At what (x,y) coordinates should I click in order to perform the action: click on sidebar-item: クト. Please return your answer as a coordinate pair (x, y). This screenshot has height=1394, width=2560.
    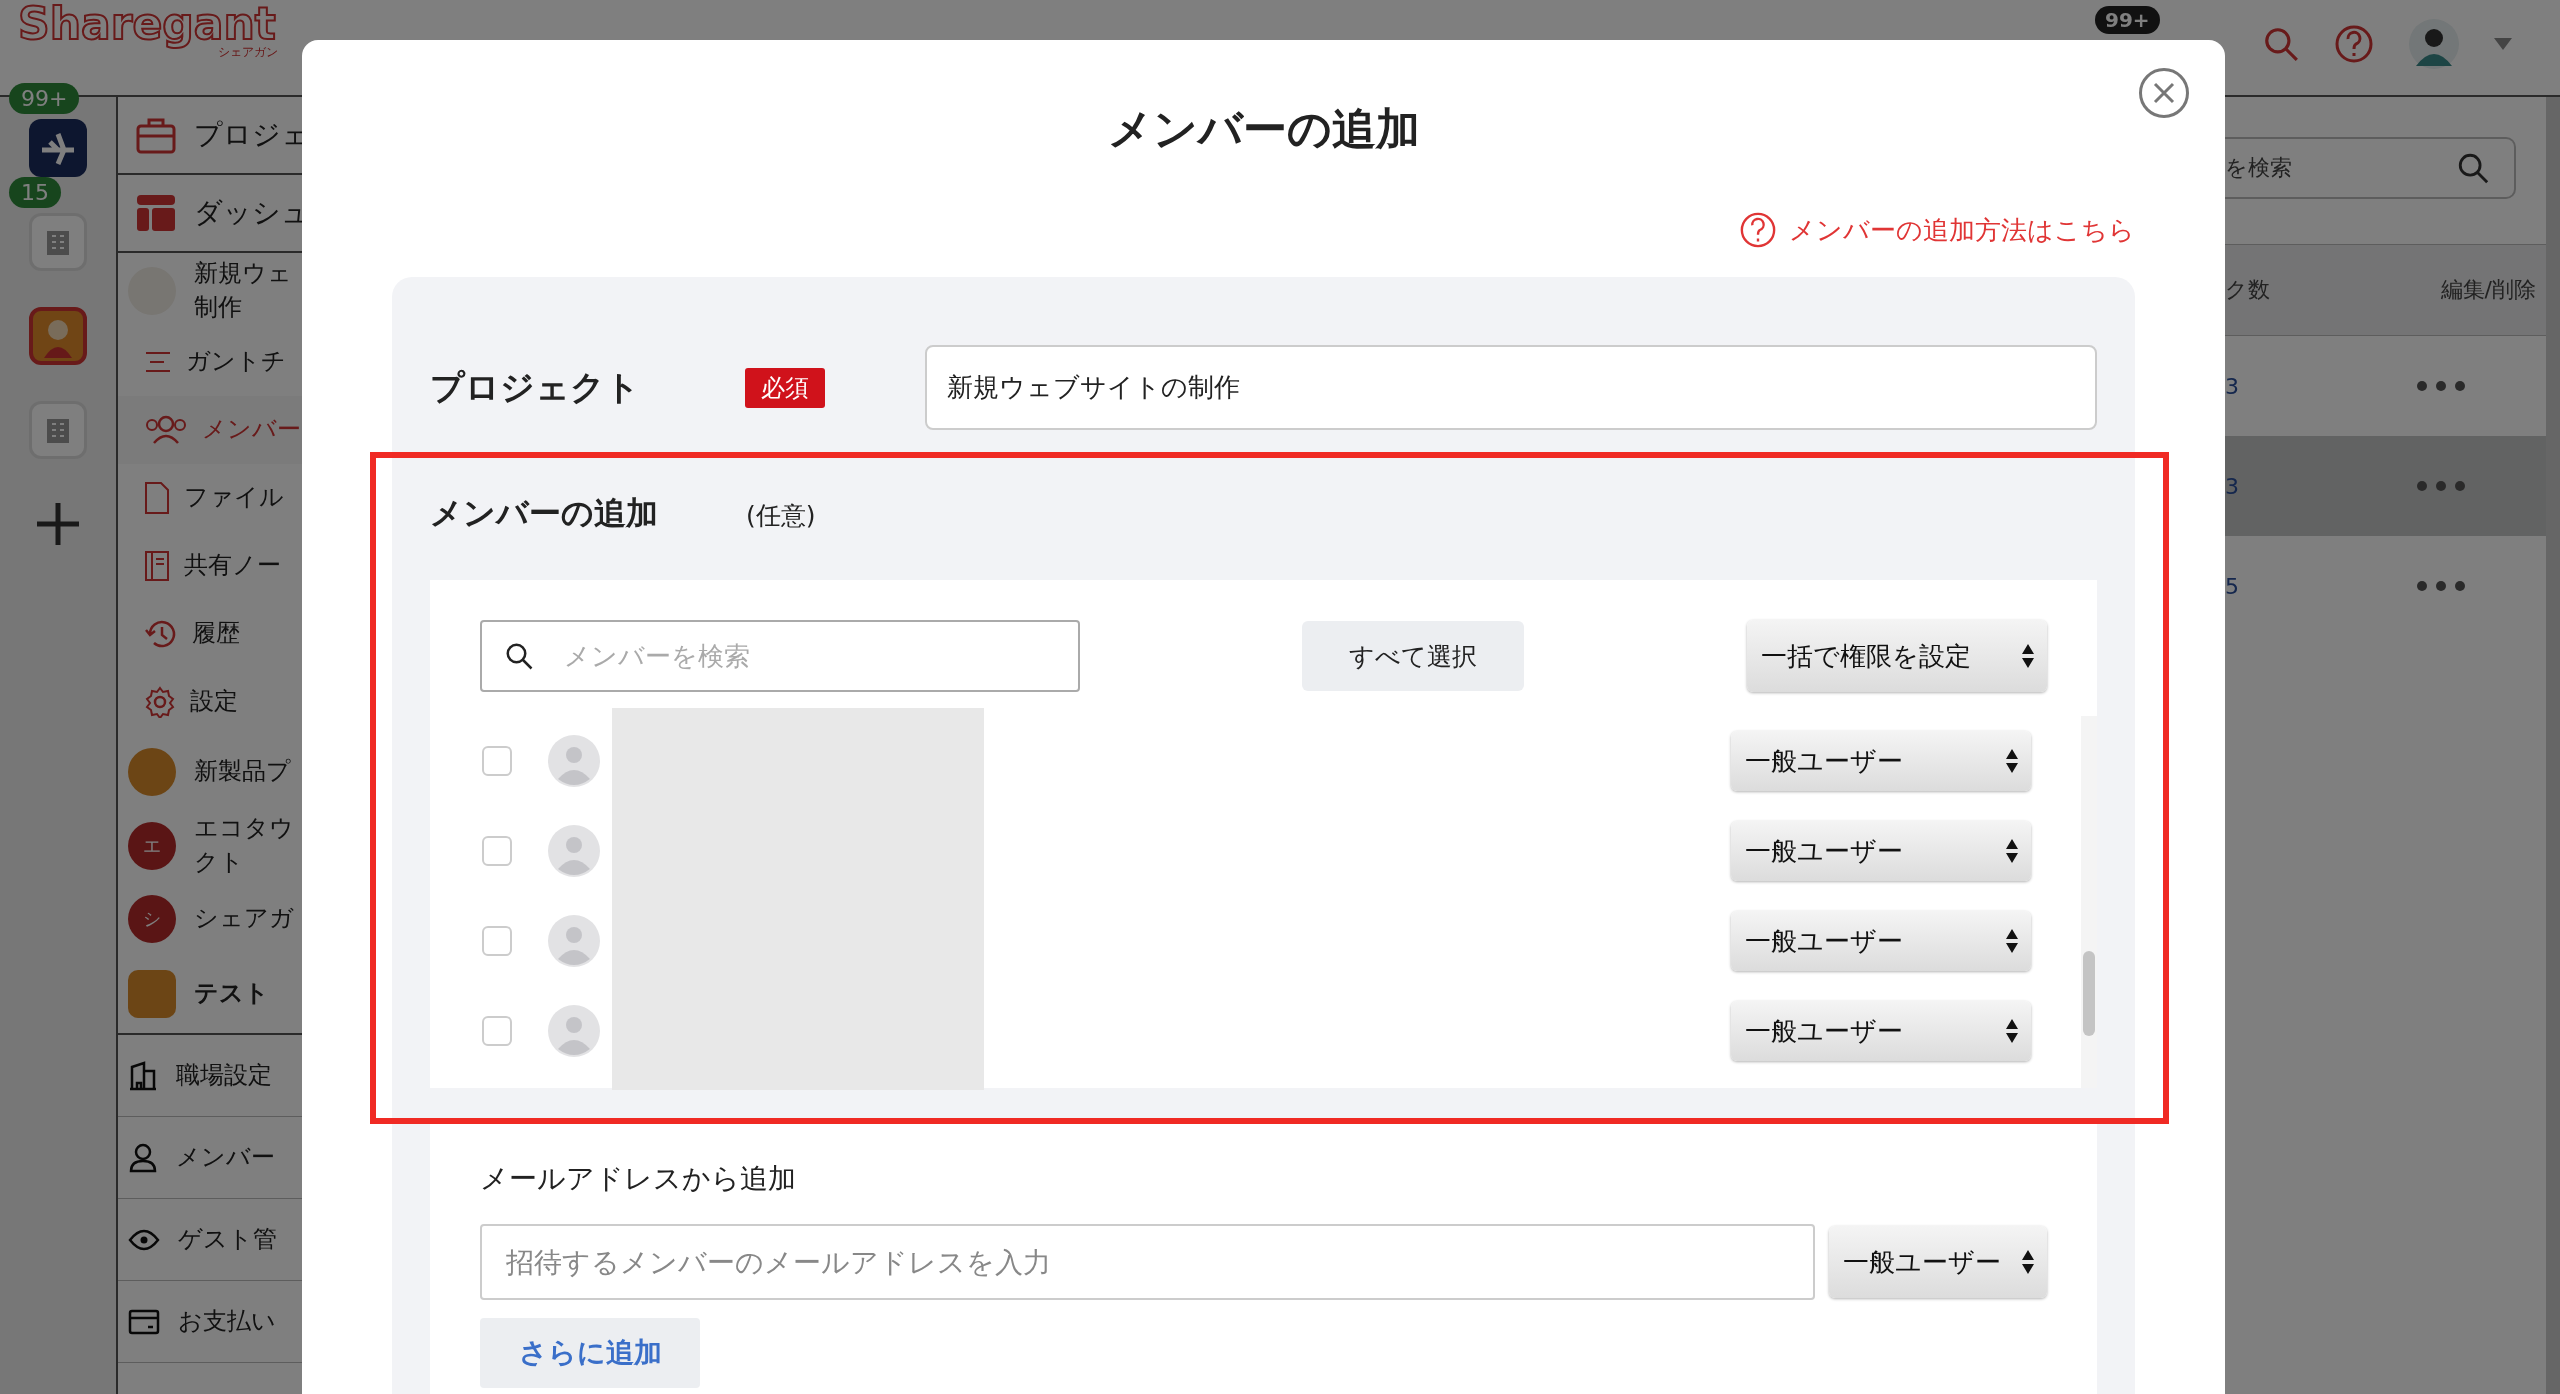
    Looking at the image, I should click on (244, 862).